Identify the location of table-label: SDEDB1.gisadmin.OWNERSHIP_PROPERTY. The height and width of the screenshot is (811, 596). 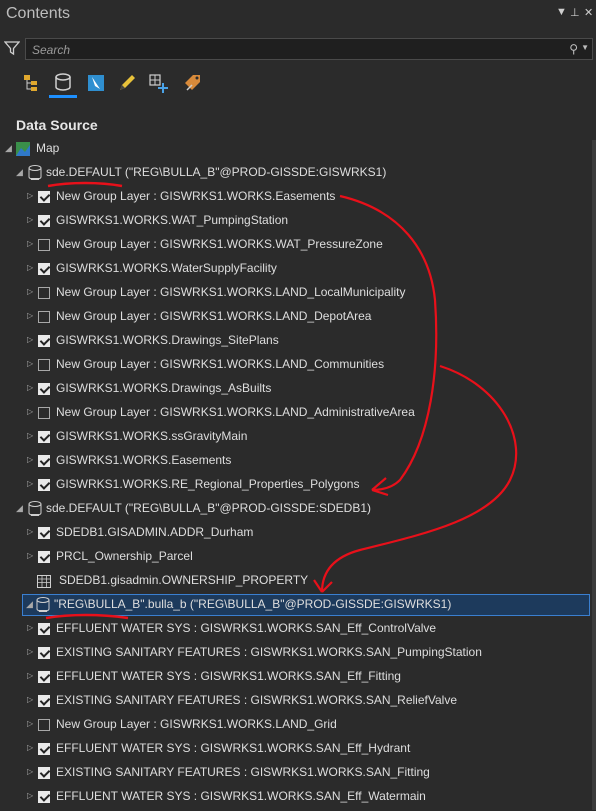
(184, 580).